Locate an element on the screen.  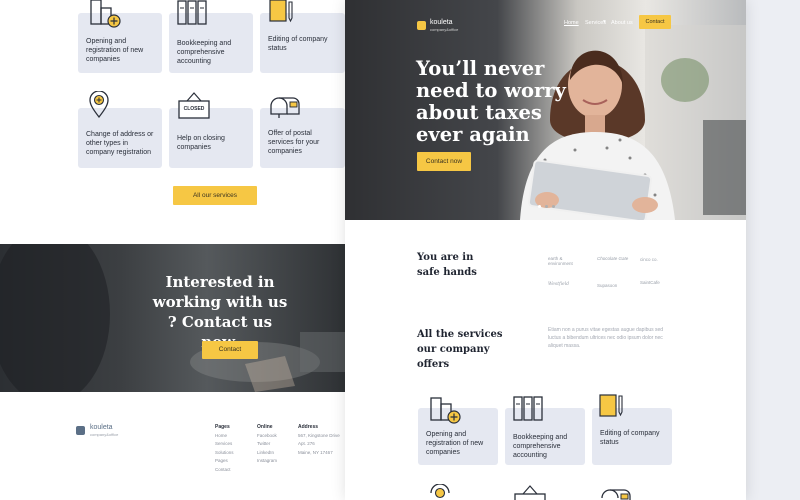
closed-sign-icon: CLOSED is located at coordinates (194, 106).